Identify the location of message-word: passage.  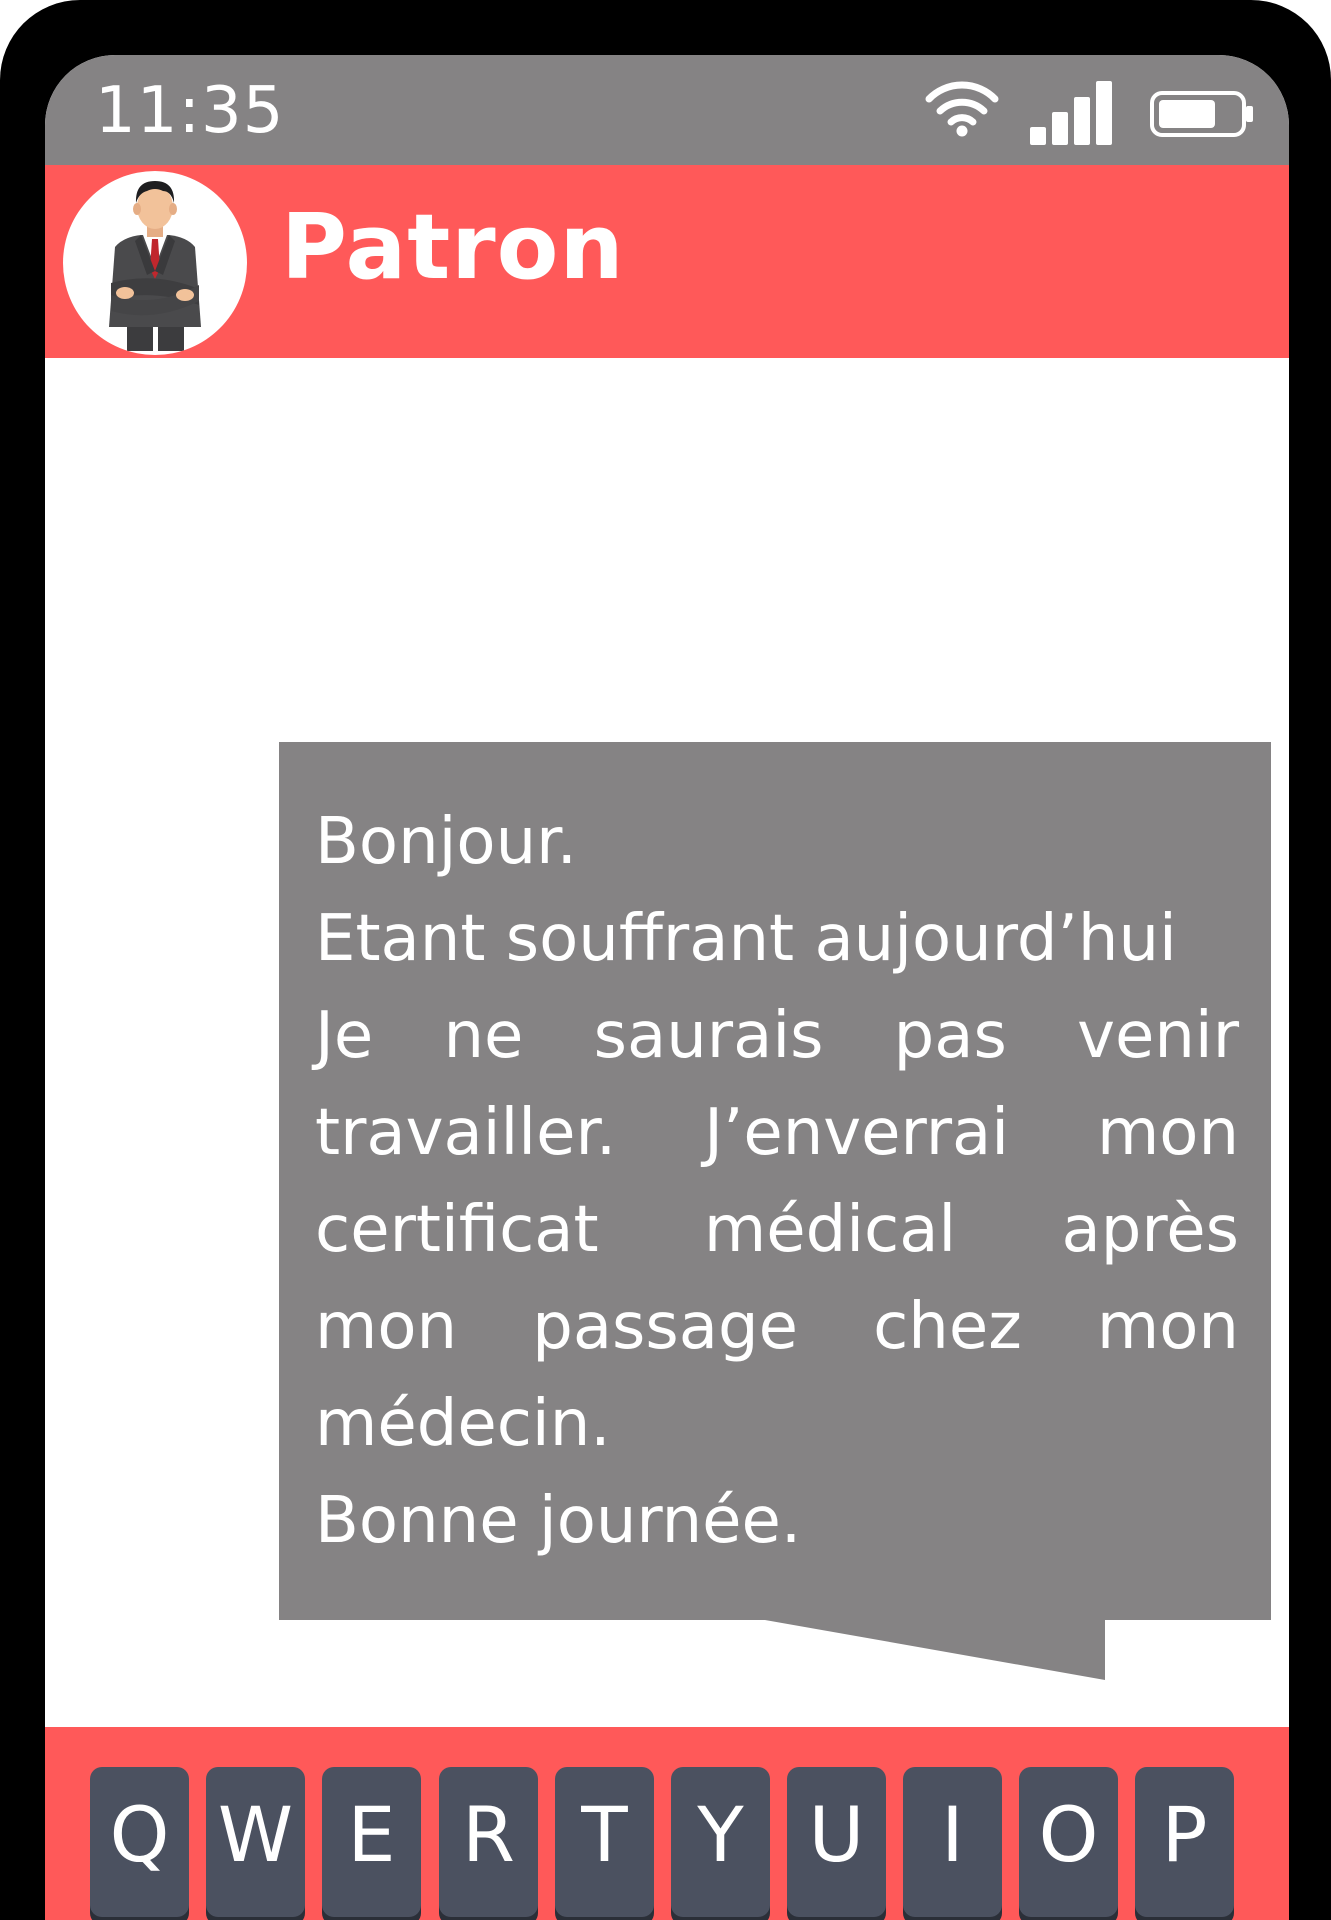
(665, 1327).